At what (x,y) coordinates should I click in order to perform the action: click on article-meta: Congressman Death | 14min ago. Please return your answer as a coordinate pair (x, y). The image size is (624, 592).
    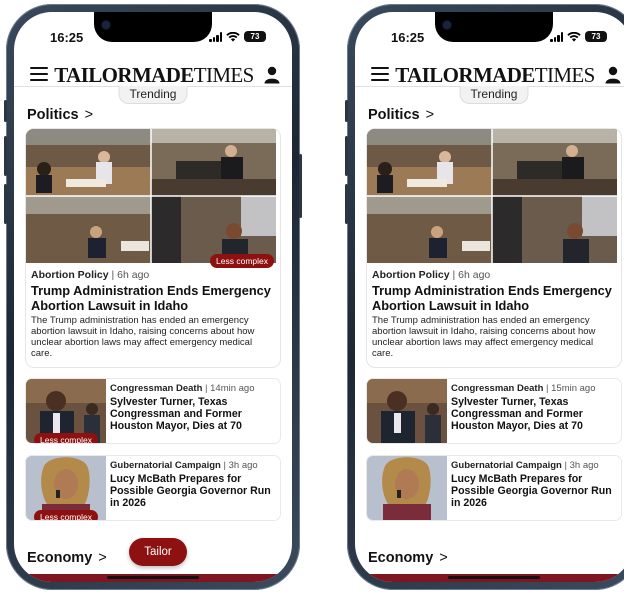
    Looking at the image, I should click on (193, 388).